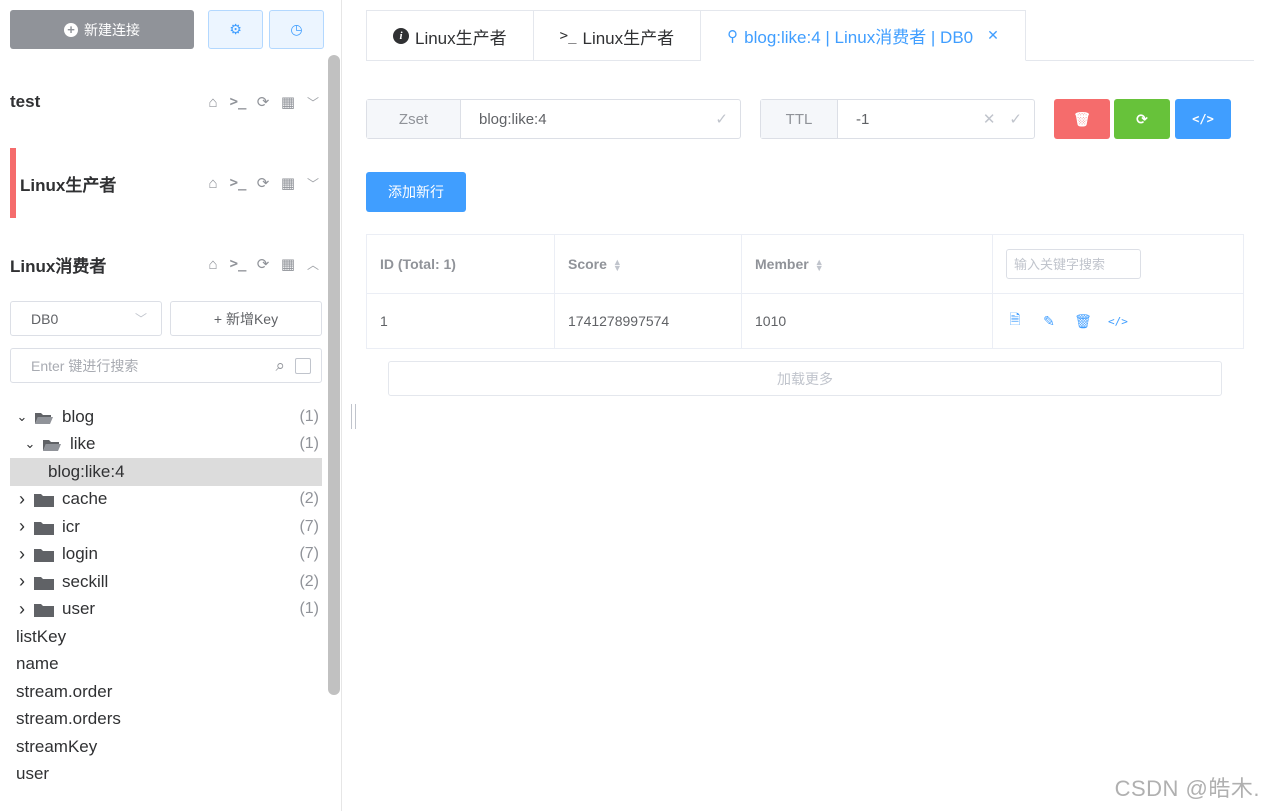 The width and height of the screenshot is (1268, 811). I want to click on sidebar-scrollbar, so click(334, 375).